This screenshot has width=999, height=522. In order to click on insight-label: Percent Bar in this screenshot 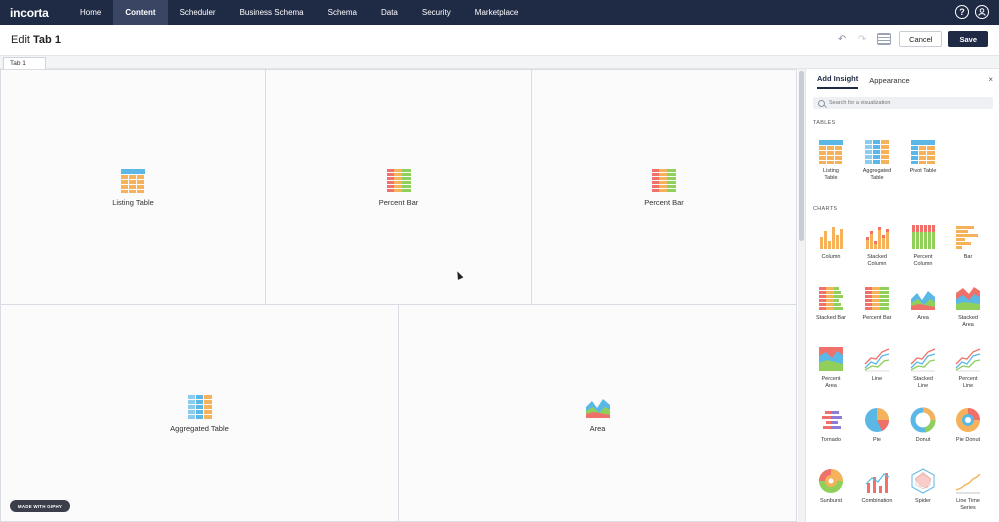, I will do `click(664, 202)`.